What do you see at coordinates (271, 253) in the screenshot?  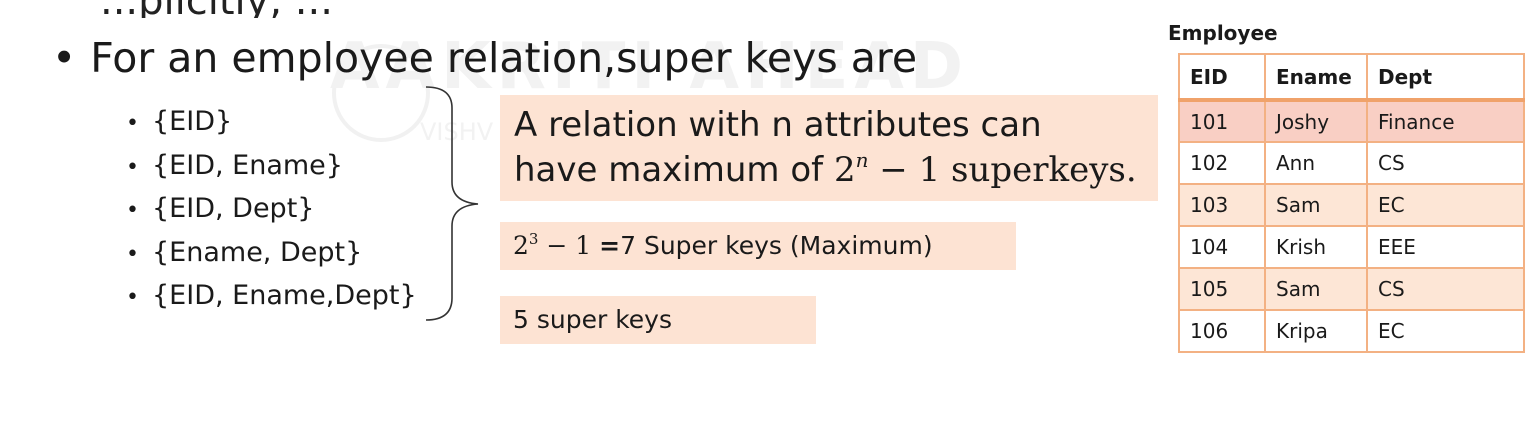 I see `list-item: • {Ename, Dept}` at bounding box center [271, 253].